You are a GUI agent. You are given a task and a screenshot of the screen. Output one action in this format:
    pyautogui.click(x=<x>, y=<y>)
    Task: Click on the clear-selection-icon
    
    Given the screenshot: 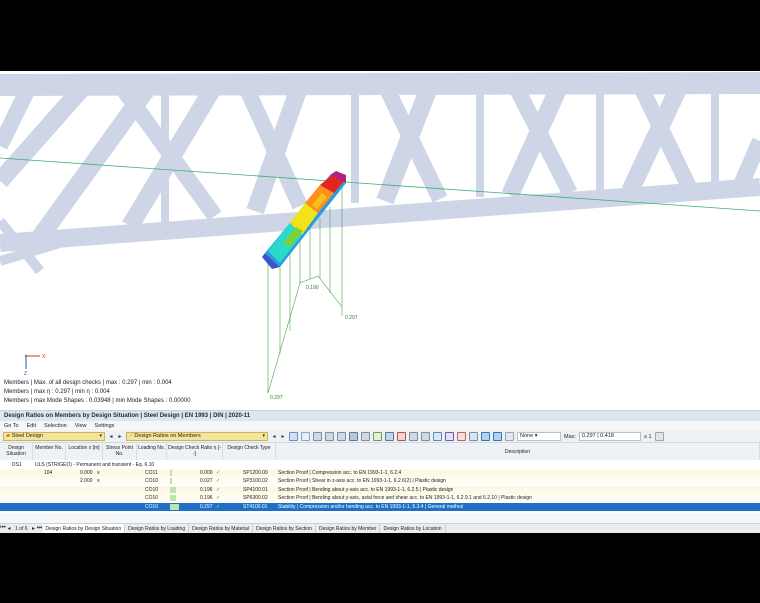 What is the action you would take?
    pyautogui.click(x=401, y=436)
    